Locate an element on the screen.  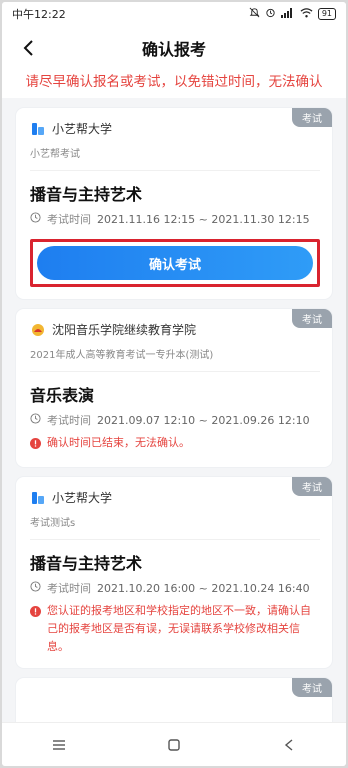
back-button is located at coordinates (28, 48).